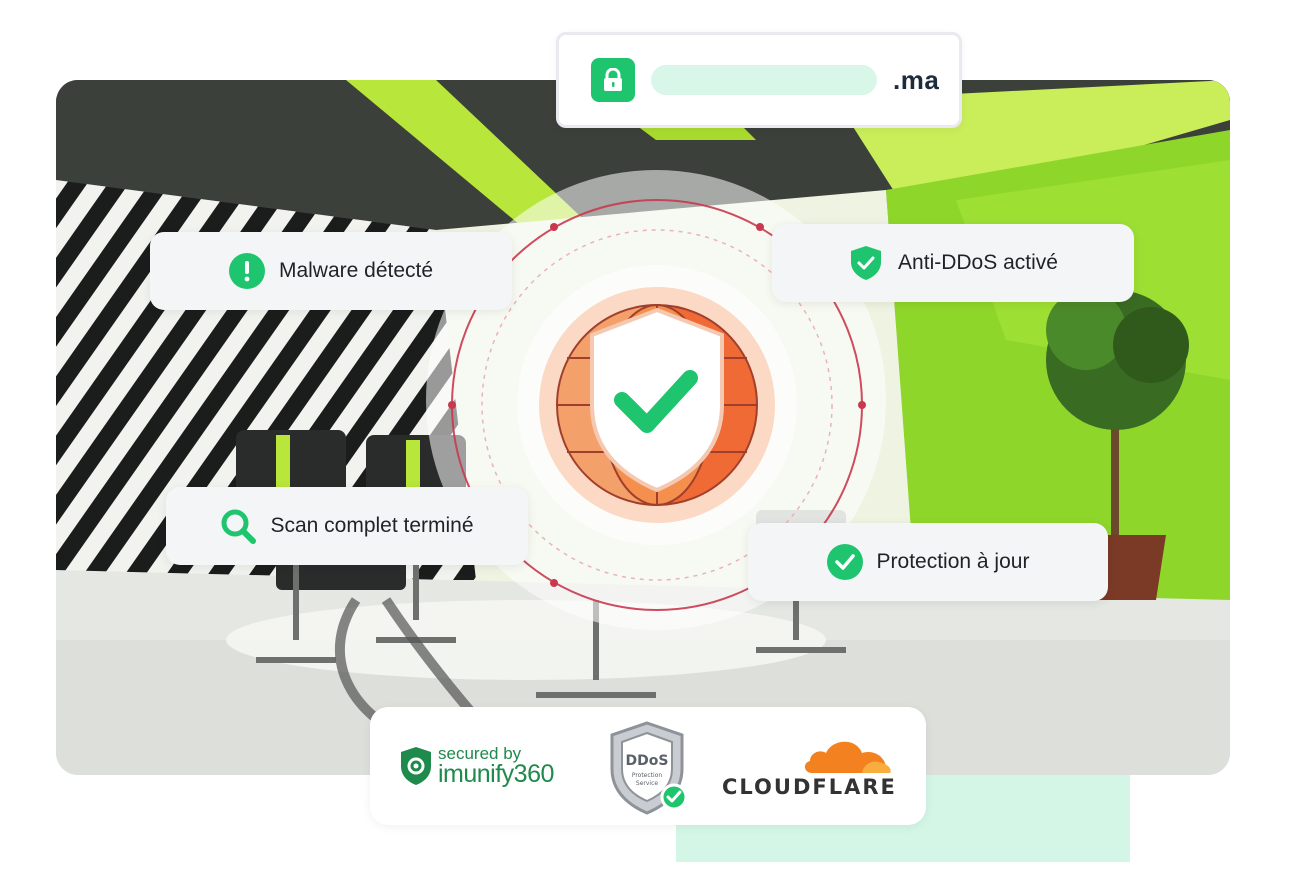 This screenshot has height=896, width=1296. I want to click on domain-name-placeholder, so click(764, 80).